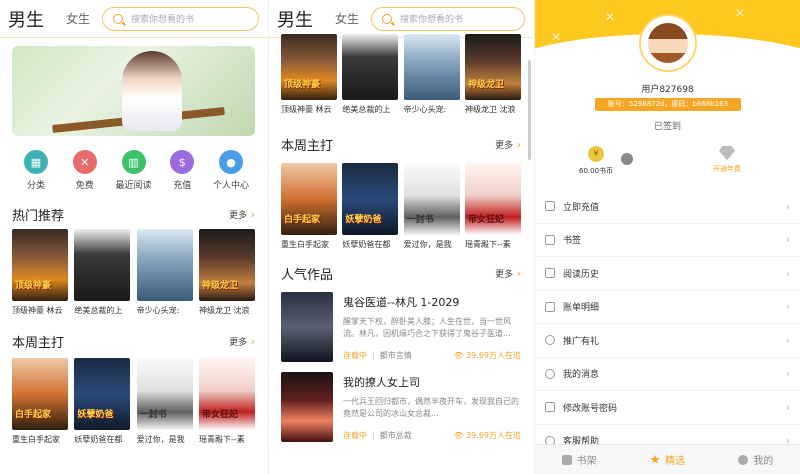 This screenshot has height=474, width=800. I want to click on menu-label: 书签, so click(572, 241).